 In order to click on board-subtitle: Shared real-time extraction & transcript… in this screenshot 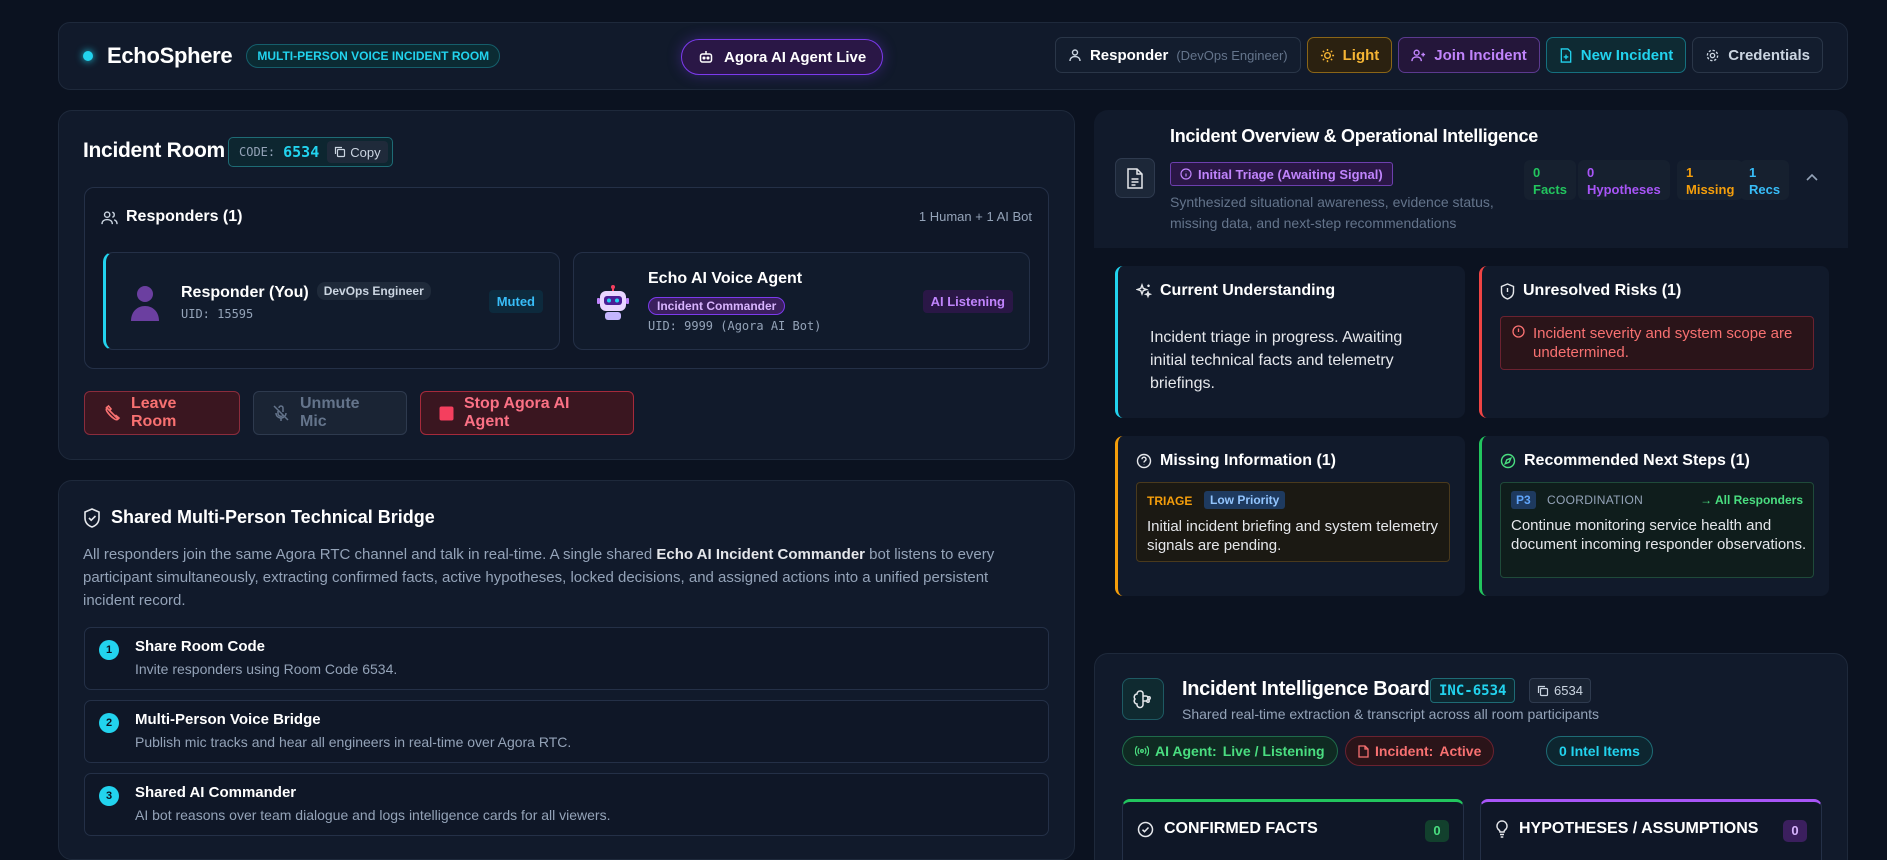, I will do `click(1391, 714)`.